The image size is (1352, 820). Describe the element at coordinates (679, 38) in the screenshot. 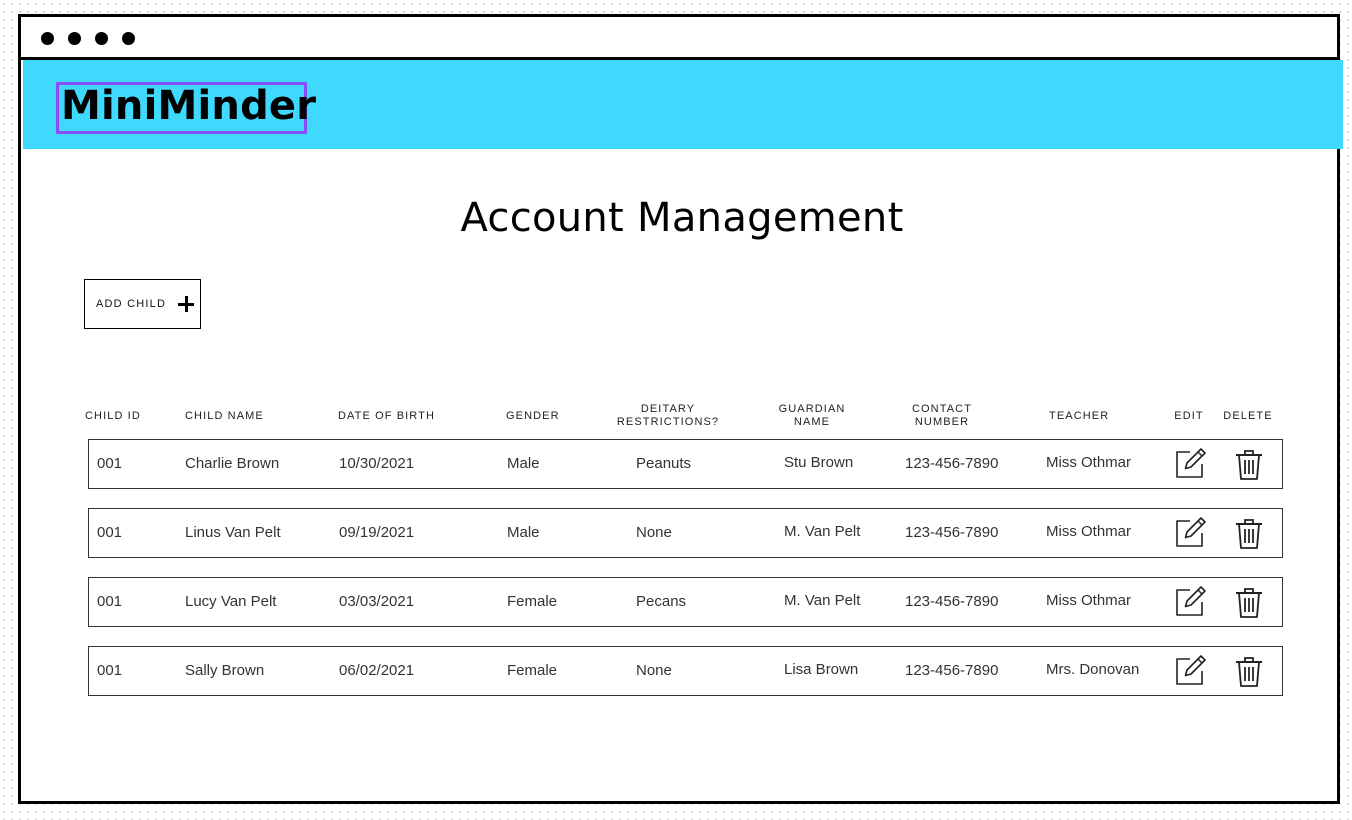

I see `window-titlebar` at that location.